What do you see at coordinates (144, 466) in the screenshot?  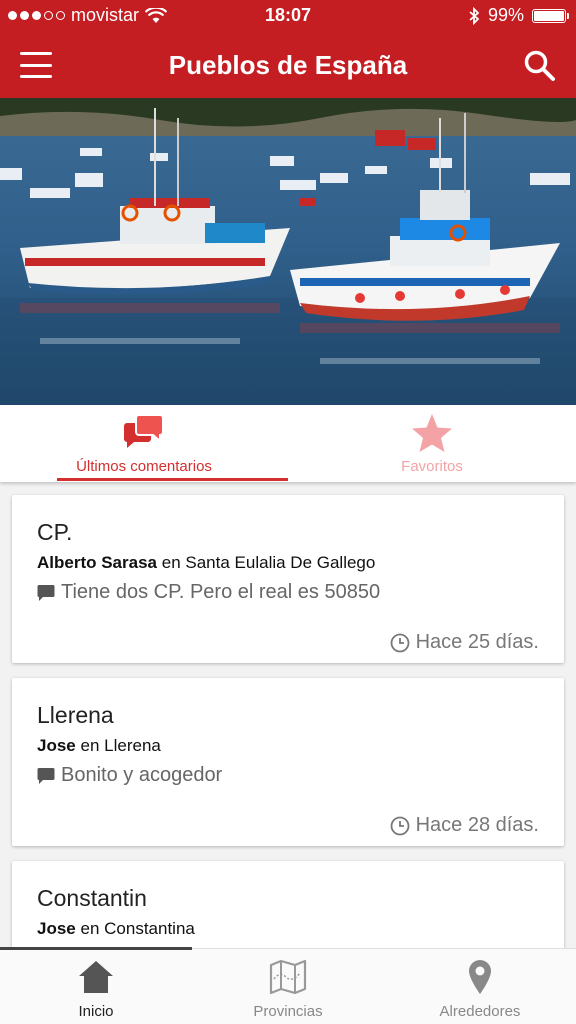 I see `tab-latest-comments-label: Últimos comentarios` at bounding box center [144, 466].